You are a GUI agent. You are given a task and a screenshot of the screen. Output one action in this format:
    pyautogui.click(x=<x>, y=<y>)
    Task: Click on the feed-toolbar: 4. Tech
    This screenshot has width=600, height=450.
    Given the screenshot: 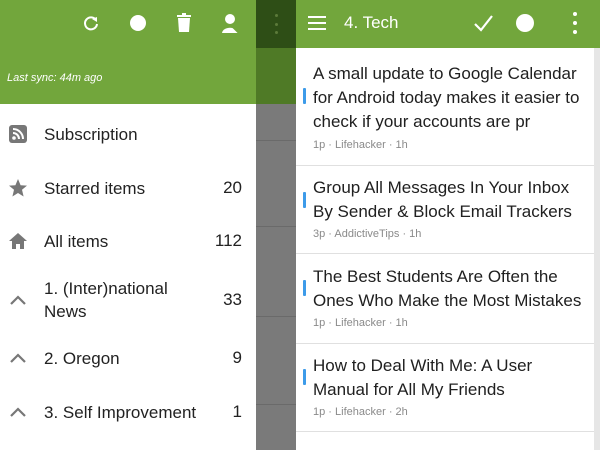 What is the action you would take?
    pyautogui.click(x=448, y=24)
    